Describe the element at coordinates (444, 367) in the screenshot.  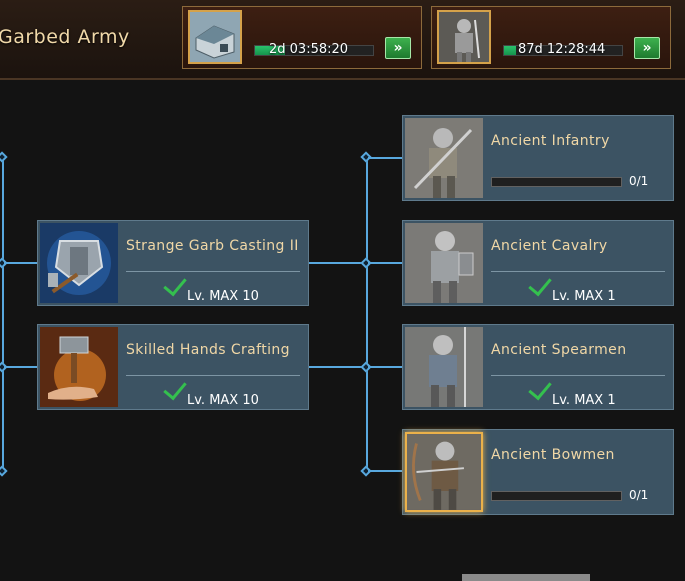
I see `spearmen-icon` at that location.